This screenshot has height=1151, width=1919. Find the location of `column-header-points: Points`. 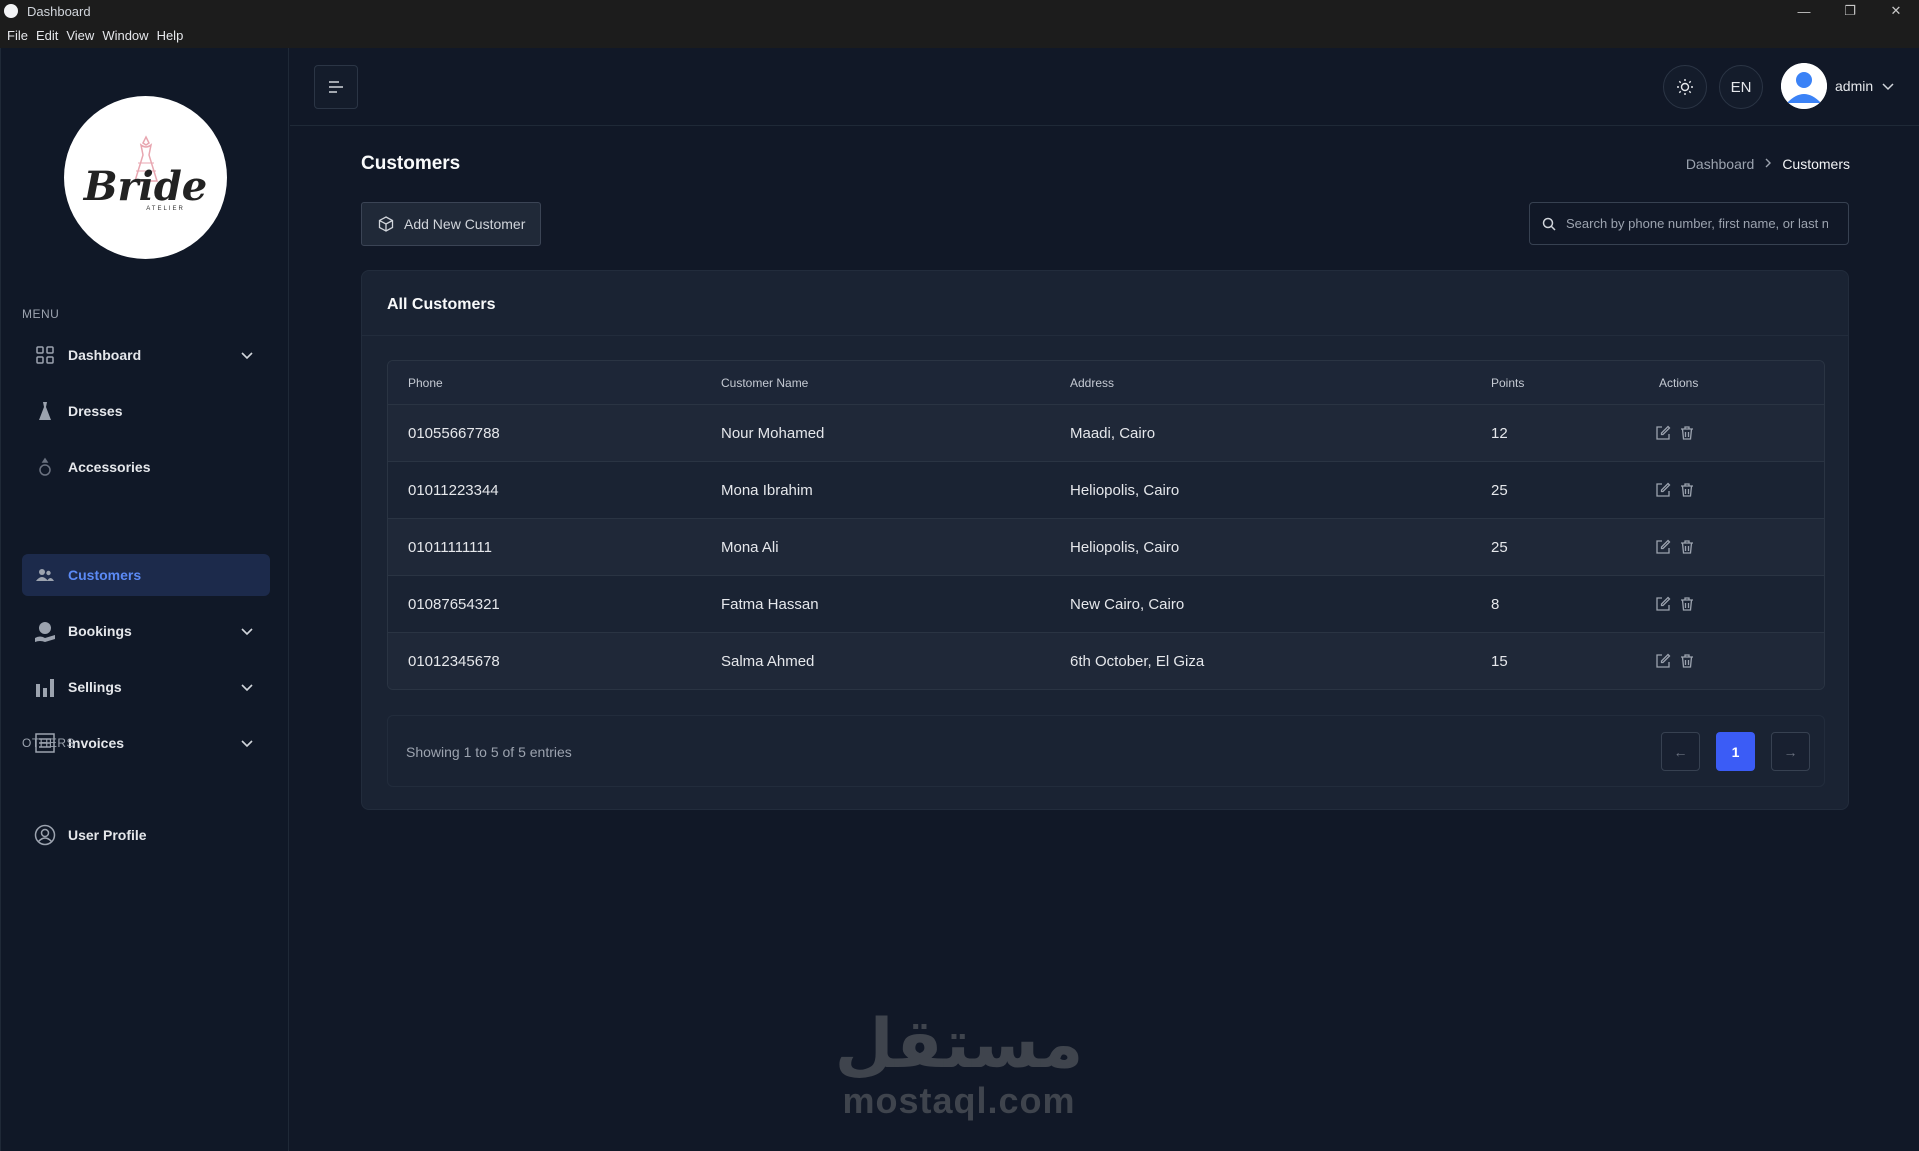

column-header-points: Points is located at coordinates (1507, 383).